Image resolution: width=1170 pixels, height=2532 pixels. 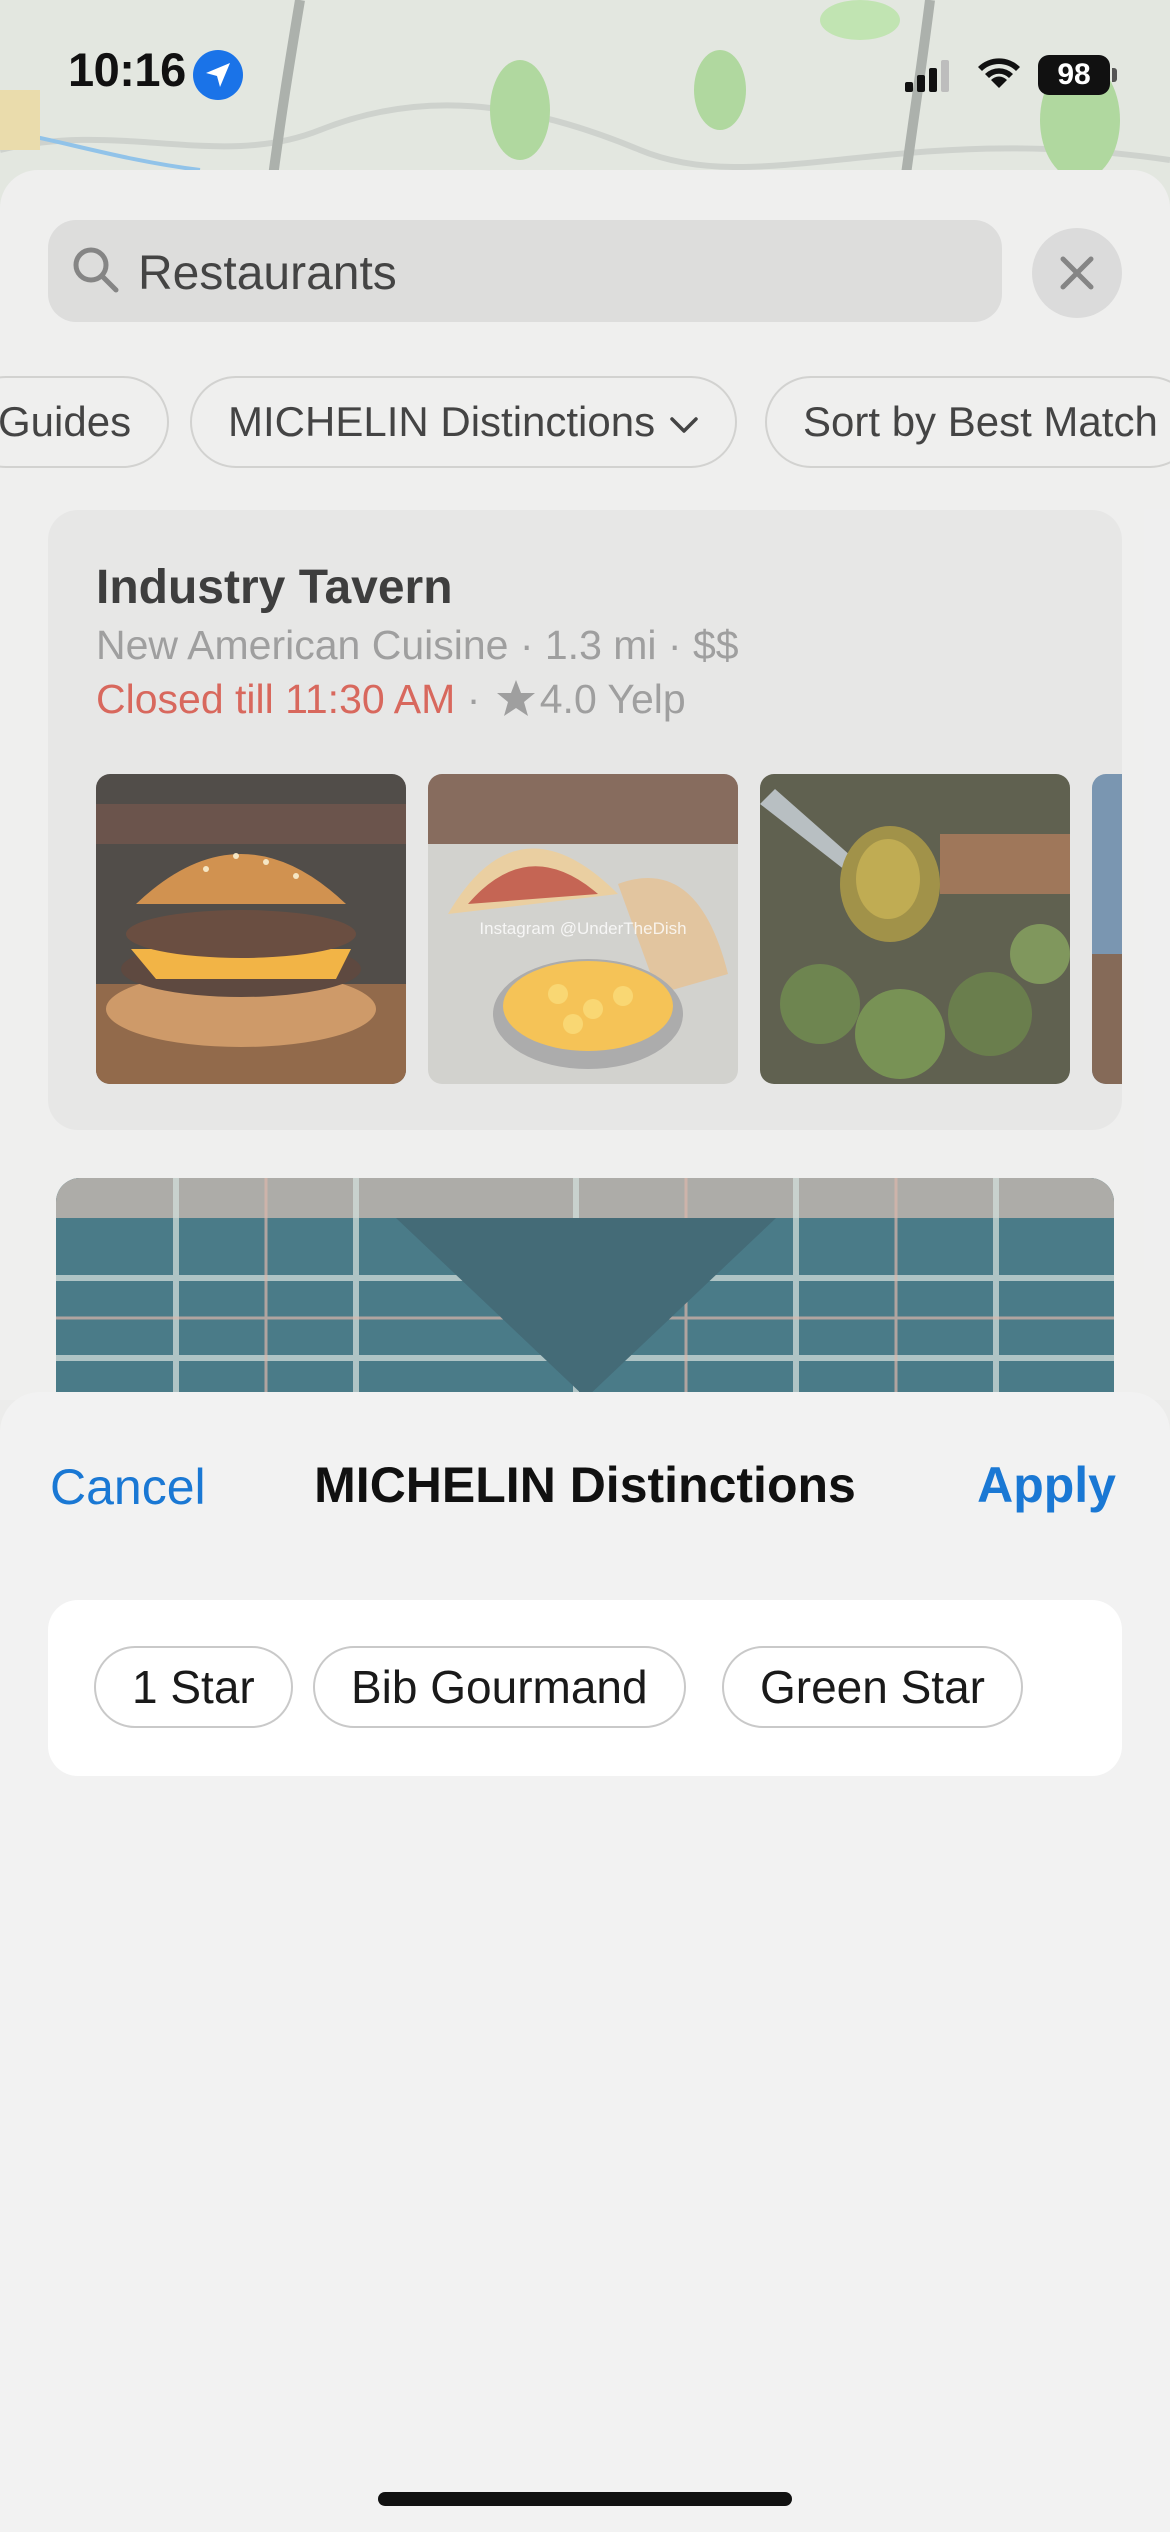 What do you see at coordinates (927, 76) in the screenshot?
I see `cellular-signal-icon` at bounding box center [927, 76].